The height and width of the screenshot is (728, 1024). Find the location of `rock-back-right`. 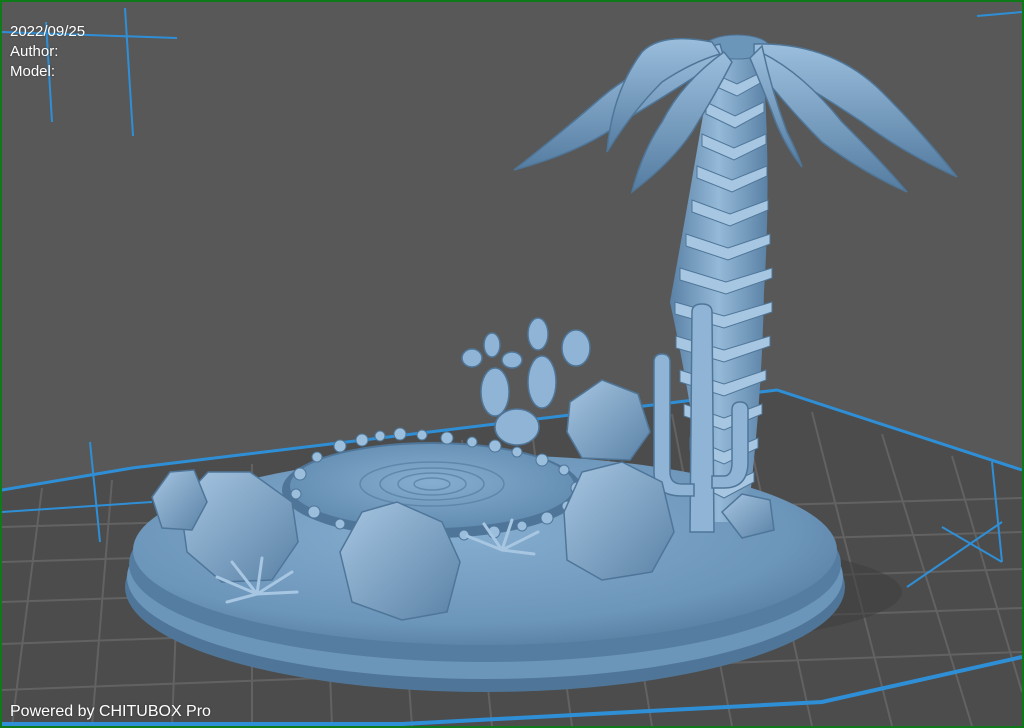

rock-back-right is located at coordinates (608, 420).